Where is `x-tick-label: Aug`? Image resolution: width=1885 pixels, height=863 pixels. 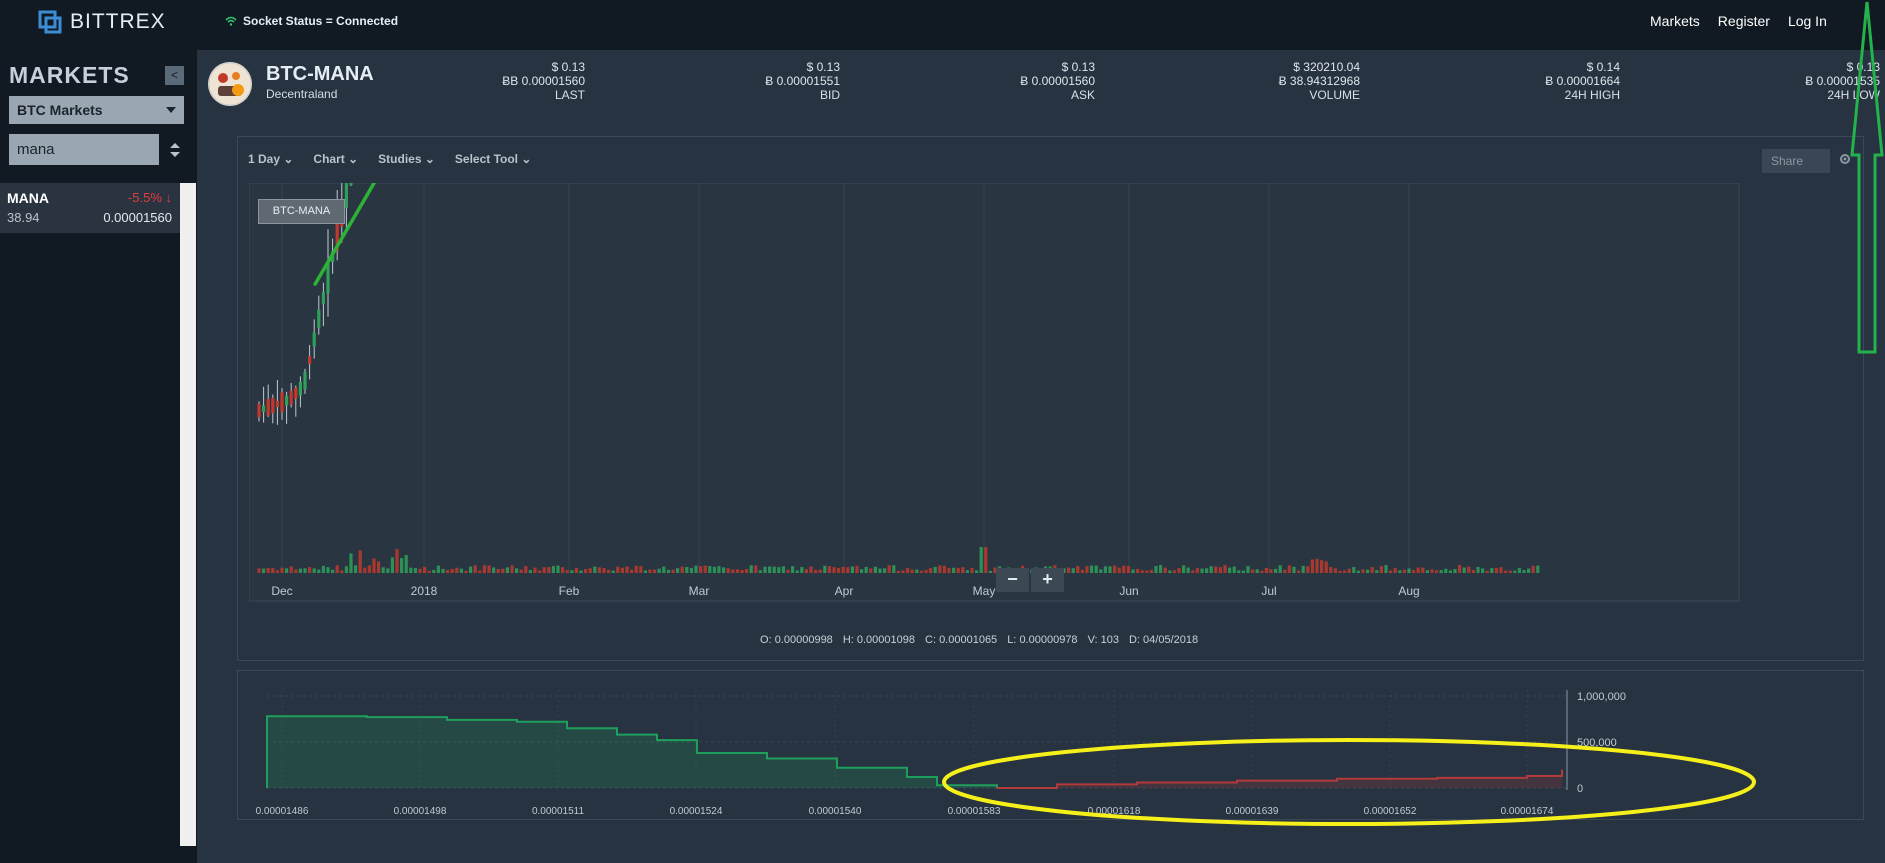 x-tick-label: Aug is located at coordinates (1408, 591).